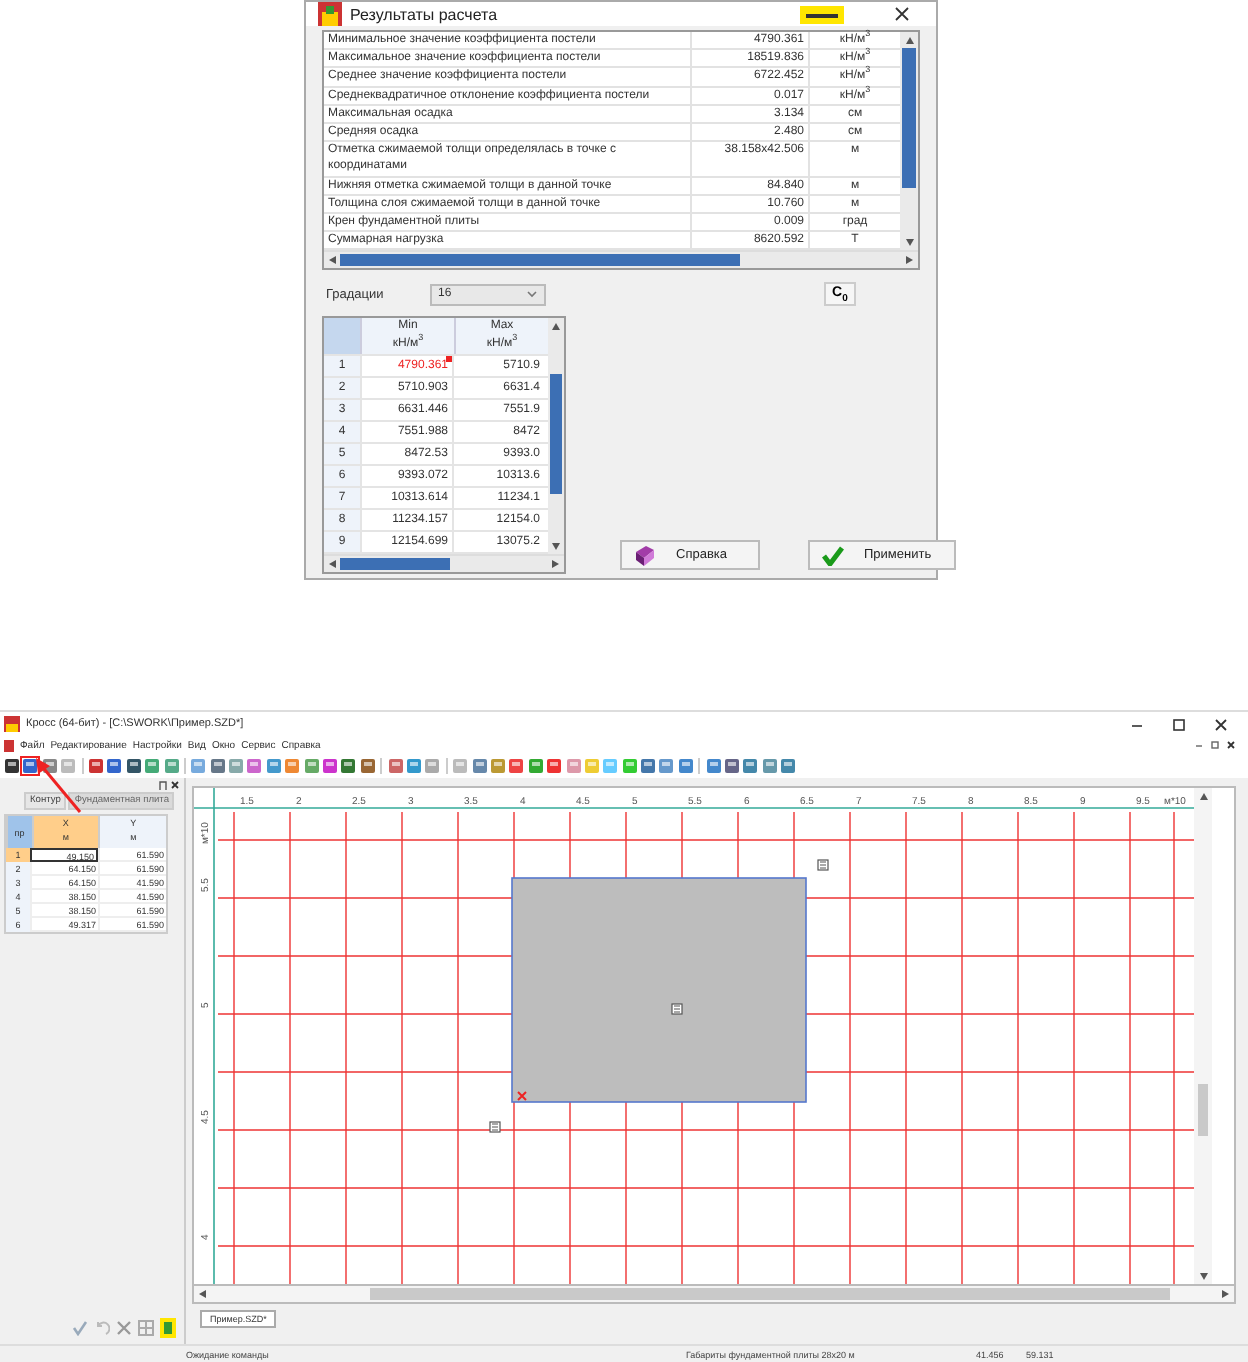  What do you see at coordinates (532, 294) in the screenshot?
I see `caret-icon` at bounding box center [532, 294].